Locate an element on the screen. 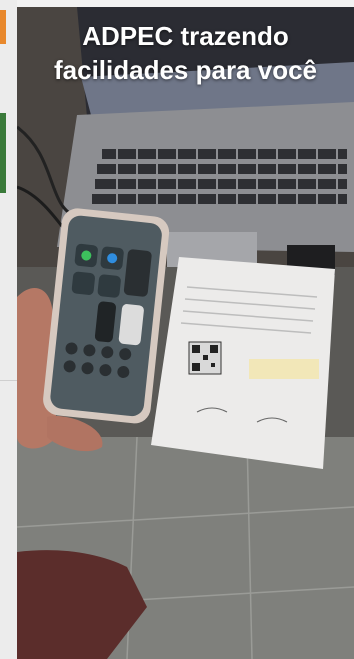 The image size is (354, 659). caption-line-1: ADPEC trazendo is located at coordinates (185, 36).